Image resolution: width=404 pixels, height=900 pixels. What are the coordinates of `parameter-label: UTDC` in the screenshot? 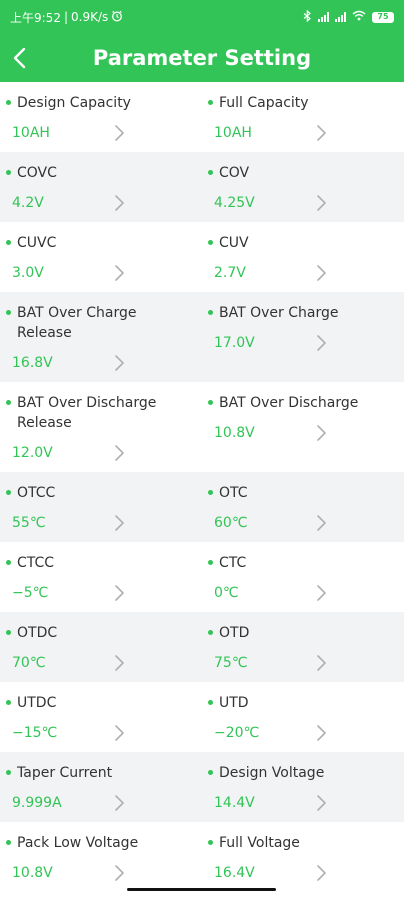 It's located at (37, 703).